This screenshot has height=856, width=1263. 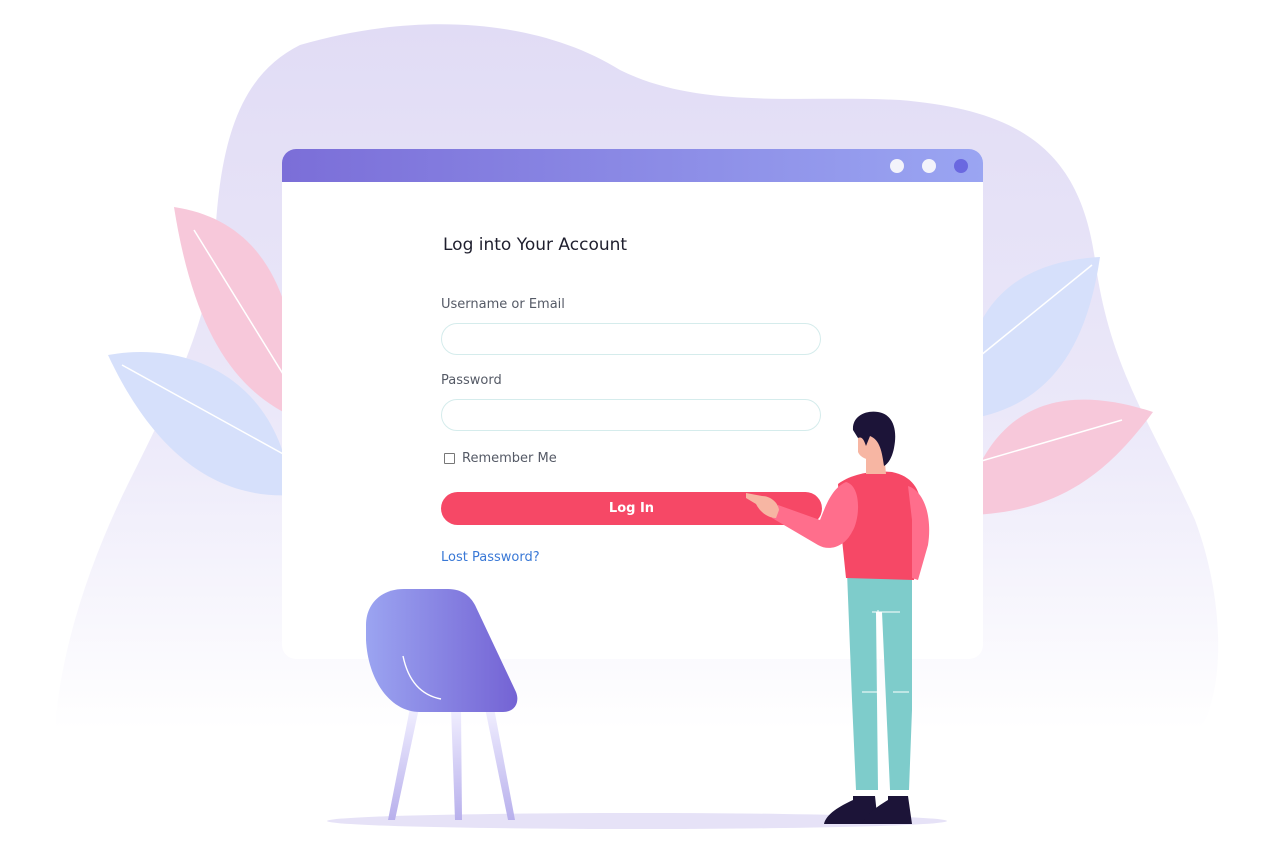 I want to click on floor-shadow, so click(x=637, y=821).